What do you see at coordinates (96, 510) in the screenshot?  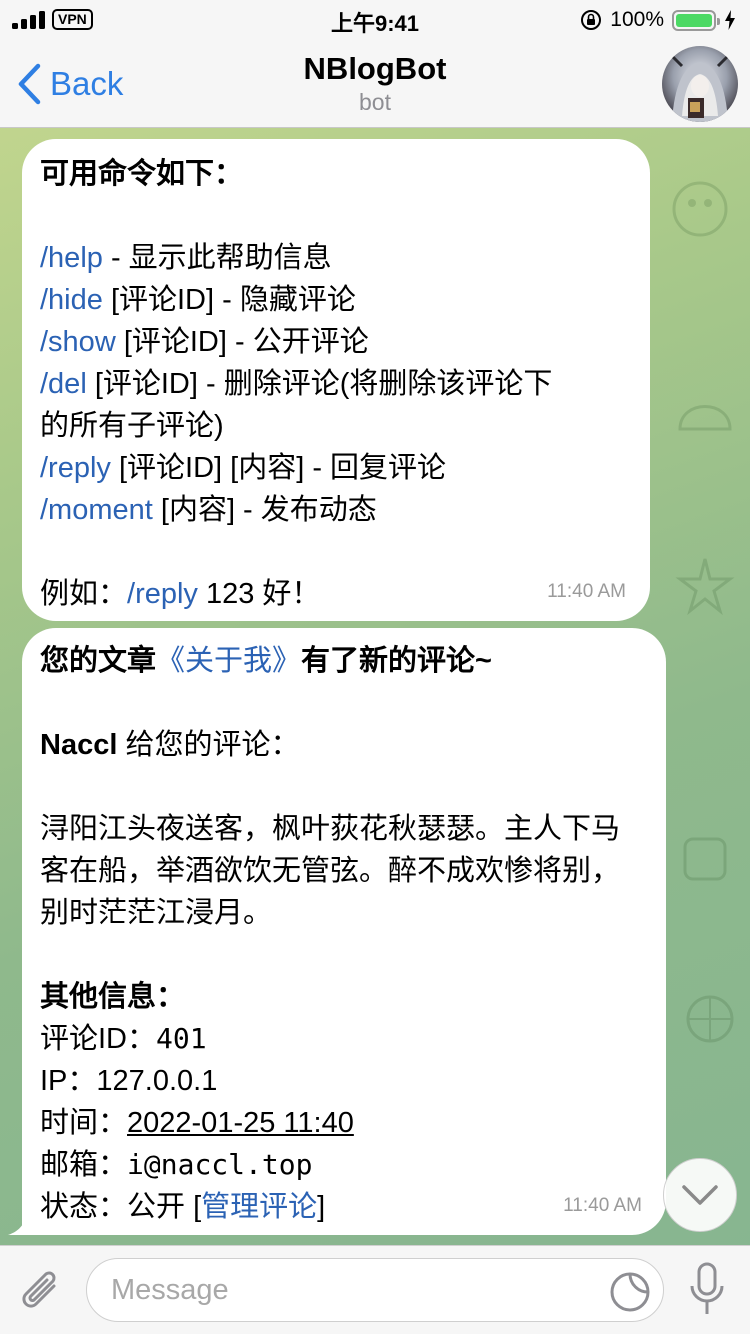 I see `command-link: /moment` at bounding box center [96, 510].